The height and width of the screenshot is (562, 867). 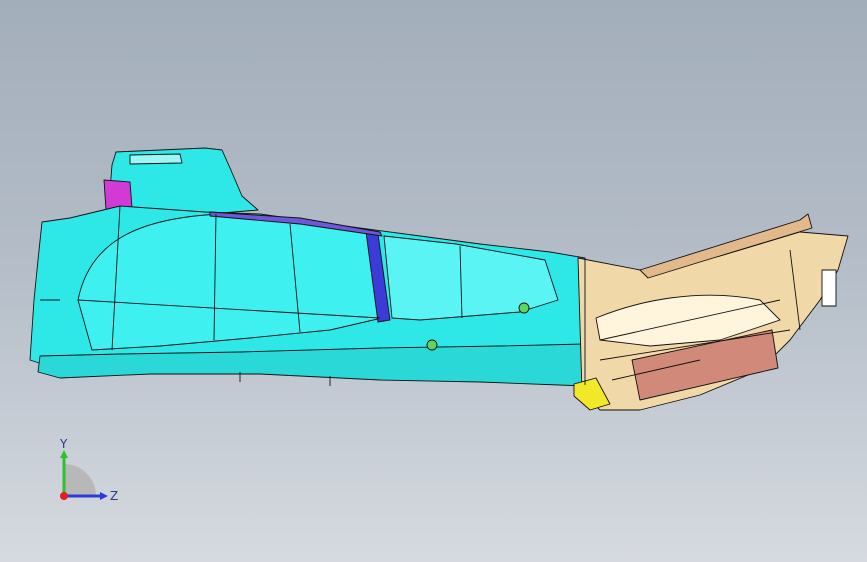 I want to click on z-axis-arrow, so click(x=104, y=496).